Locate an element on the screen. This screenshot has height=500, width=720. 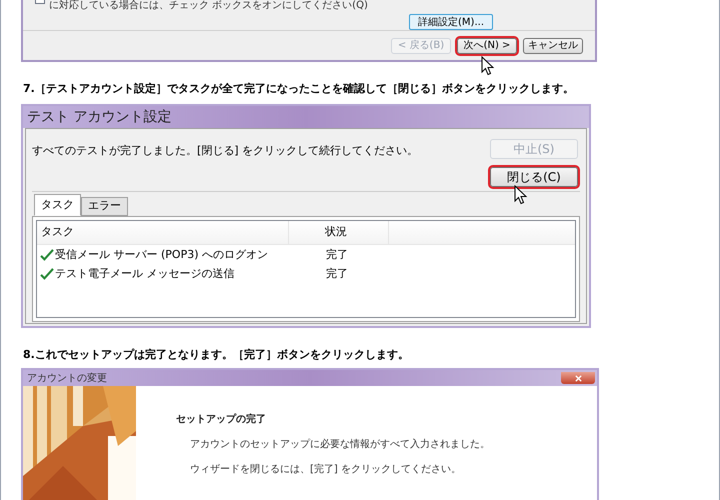
tab: タスク is located at coordinates (57, 205).